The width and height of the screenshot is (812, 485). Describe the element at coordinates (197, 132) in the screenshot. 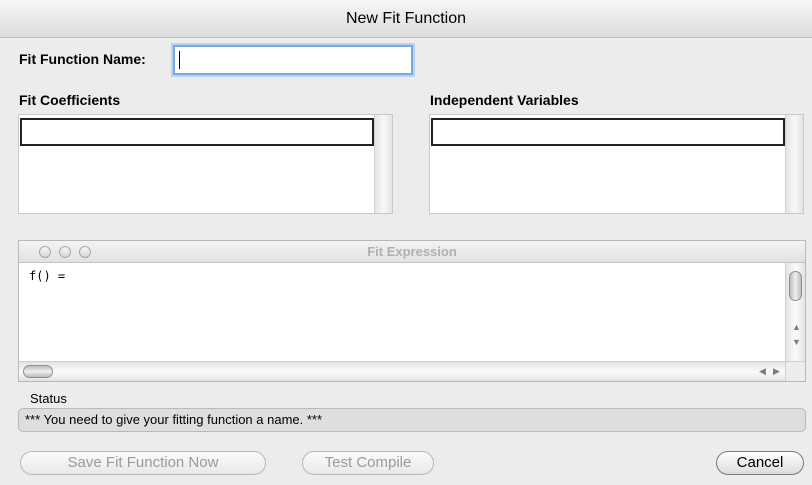

I see `coefficient-edit-cell` at that location.